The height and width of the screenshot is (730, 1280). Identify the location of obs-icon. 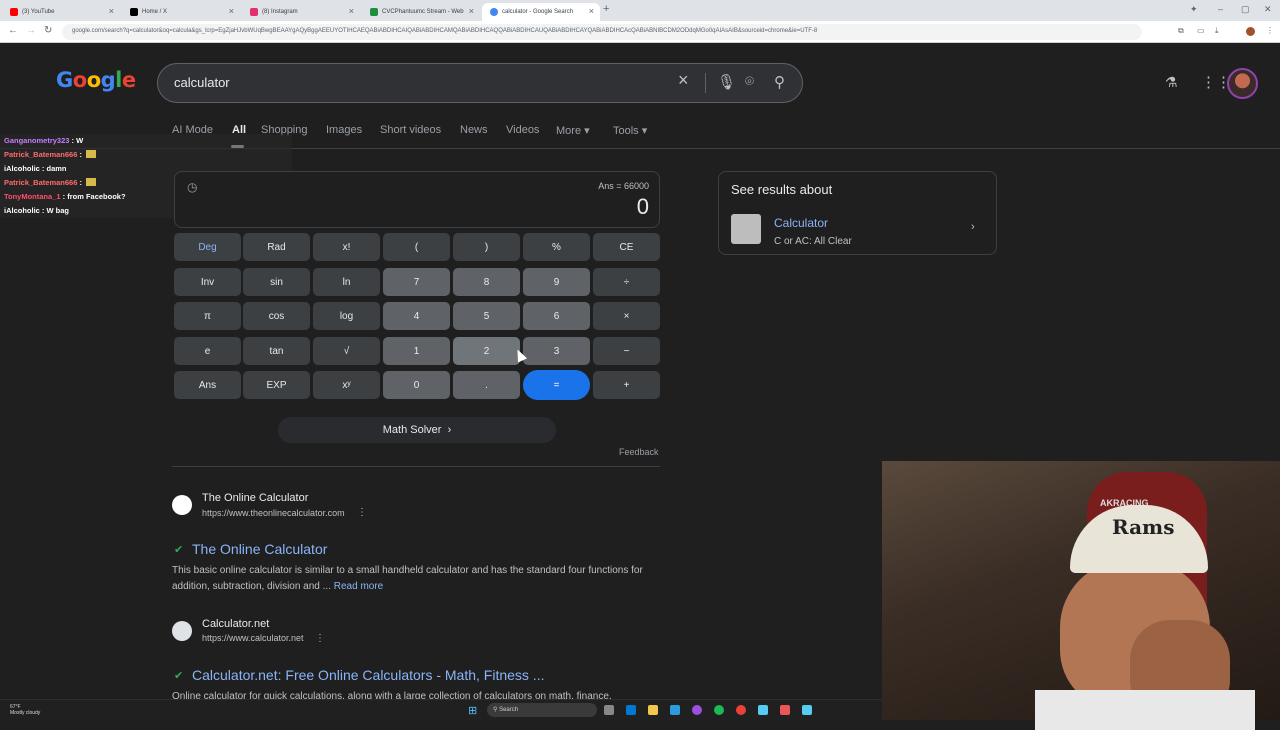
(785, 710).